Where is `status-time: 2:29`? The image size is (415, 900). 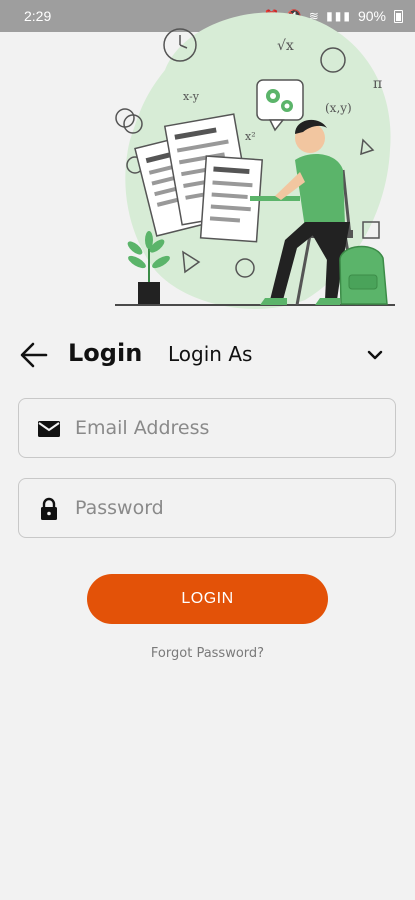 status-time: 2:29 is located at coordinates (38, 16).